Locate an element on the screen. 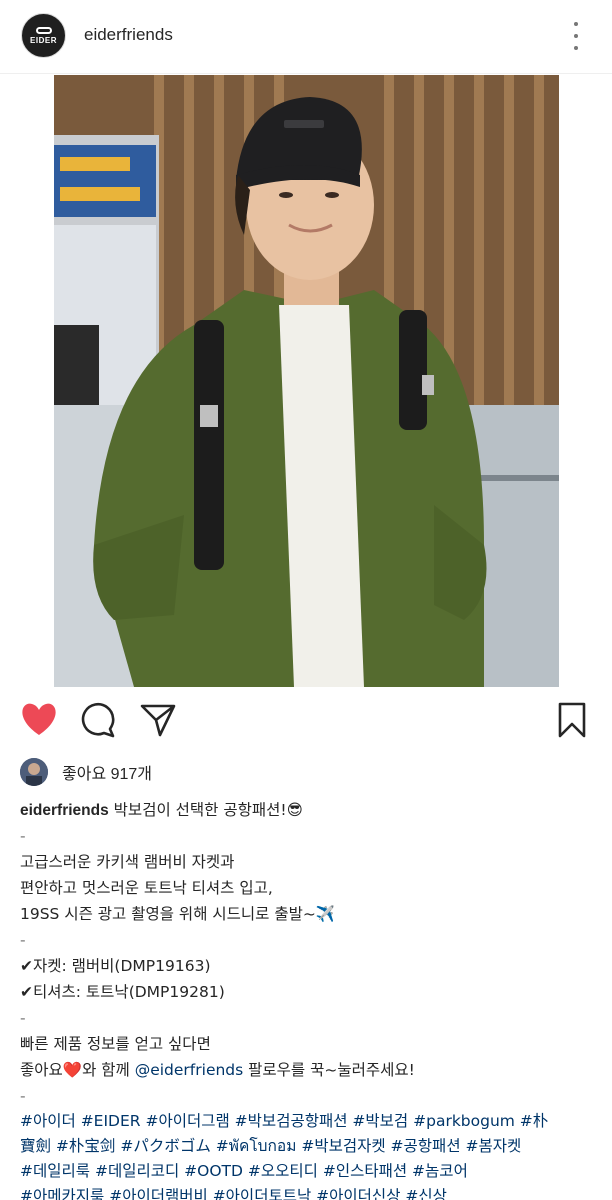 Image resolution: width=612 pixels, height=1200 pixels. liker-avatar is located at coordinates (34, 772).